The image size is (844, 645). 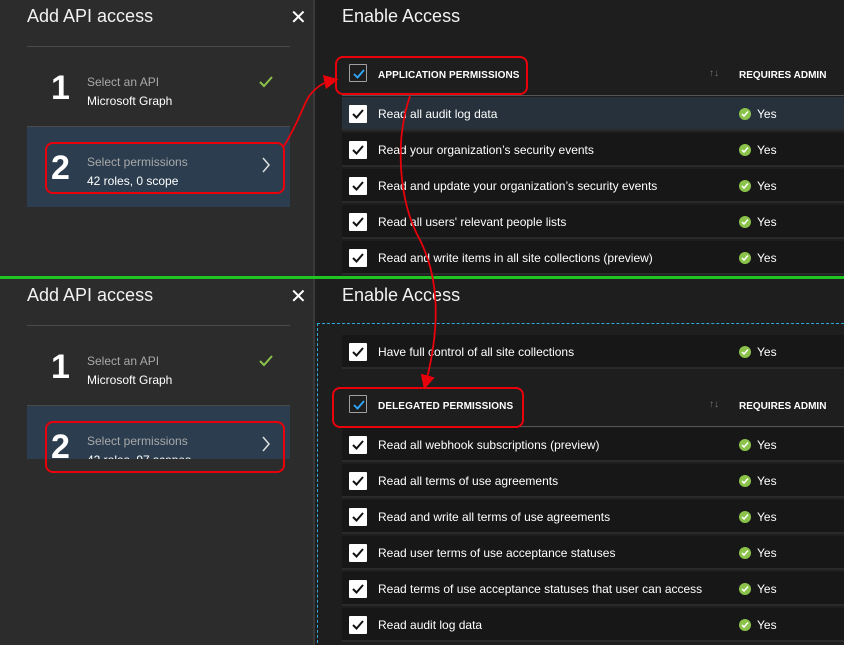 I want to click on permission-label: Read all audit log data, so click(x=438, y=114).